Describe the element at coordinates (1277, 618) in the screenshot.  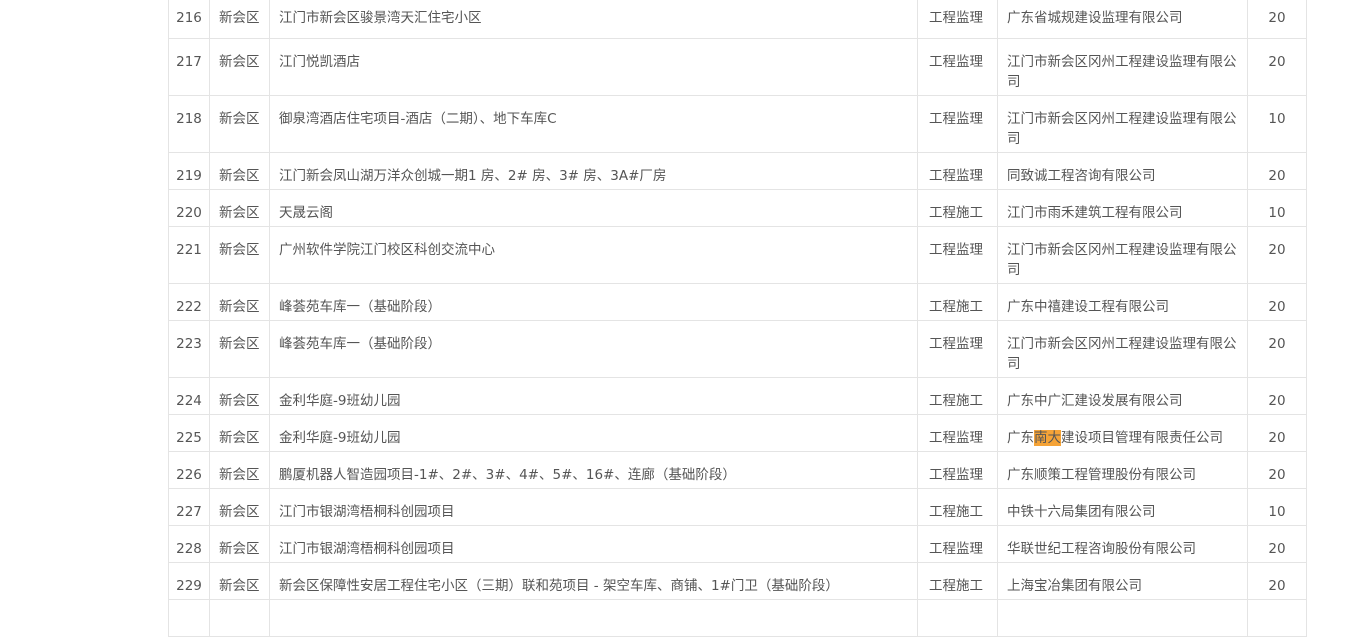
I see `score-cell` at that location.